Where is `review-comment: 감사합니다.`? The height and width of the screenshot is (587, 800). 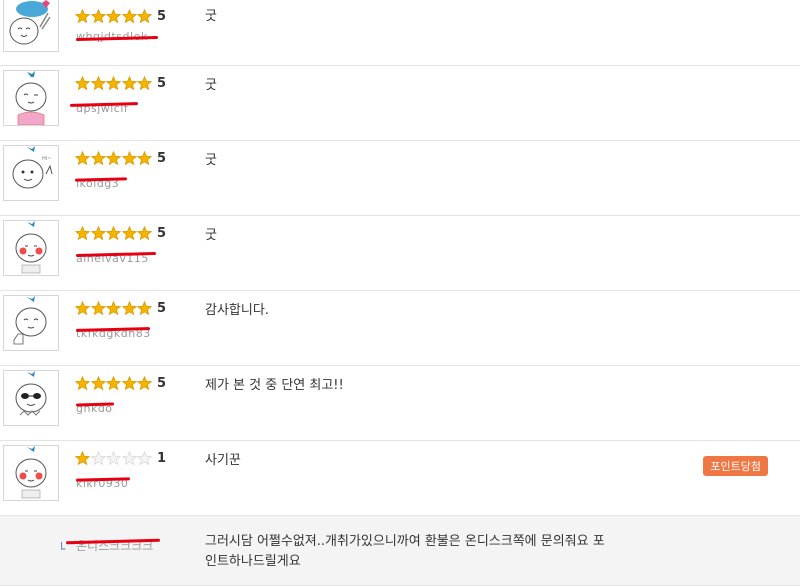
review-comment: 감사합니다. is located at coordinates (237, 310).